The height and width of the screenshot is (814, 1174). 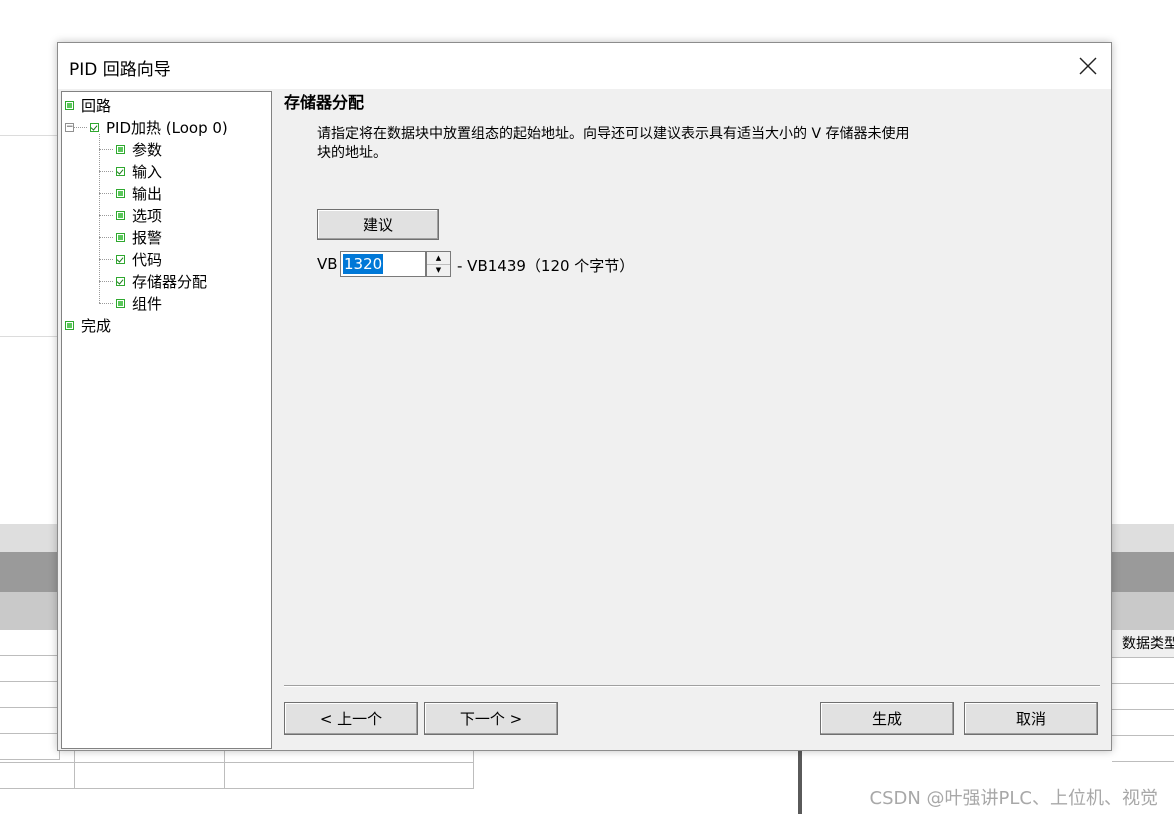 What do you see at coordinates (147, 237) in the screenshot?
I see `tree-item-label: 报警` at bounding box center [147, 237].